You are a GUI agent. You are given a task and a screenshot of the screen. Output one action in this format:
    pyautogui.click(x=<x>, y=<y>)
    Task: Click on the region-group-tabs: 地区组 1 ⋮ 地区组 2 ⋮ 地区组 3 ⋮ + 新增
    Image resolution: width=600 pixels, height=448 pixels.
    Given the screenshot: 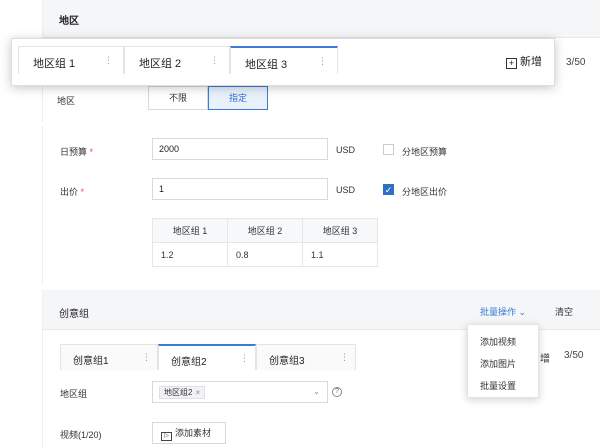 What is the action you would take?
    pyautogui.click(x=283, y=62)
    